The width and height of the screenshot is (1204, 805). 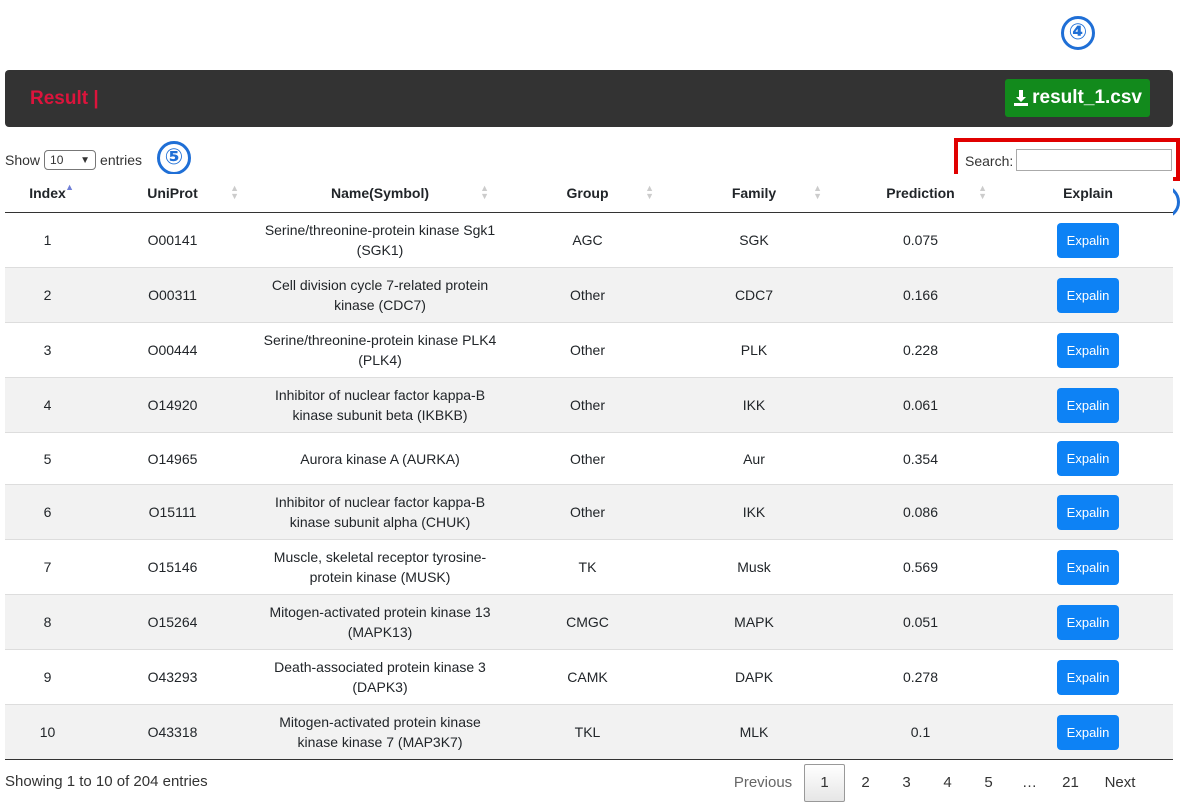 I want to click on cell-uniprot: O00141, so click(x=172, y=240).